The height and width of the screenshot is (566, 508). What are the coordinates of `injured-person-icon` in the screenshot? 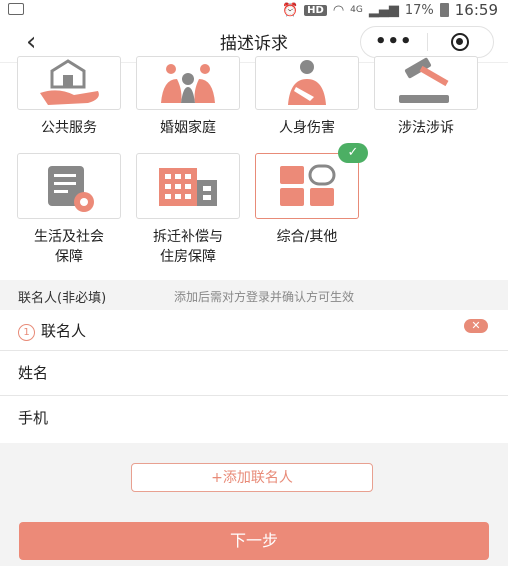 It's located at (307, 83).